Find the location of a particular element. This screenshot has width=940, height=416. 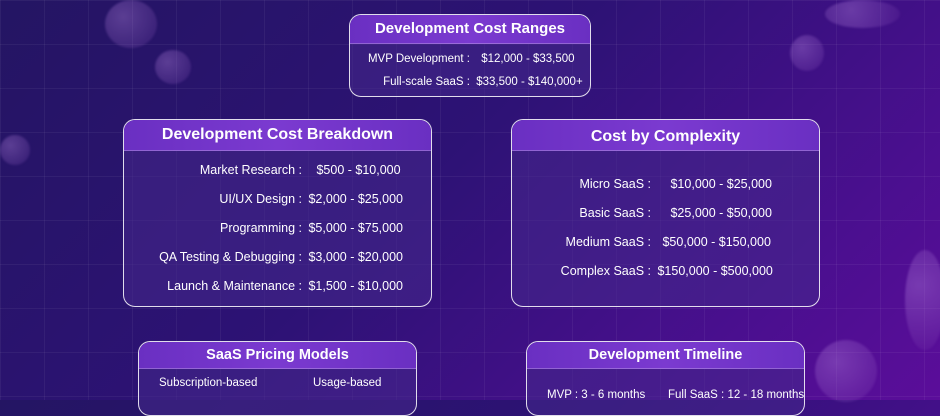

complexity-label: Complex SaaS : is located at coordinates (605, 271).